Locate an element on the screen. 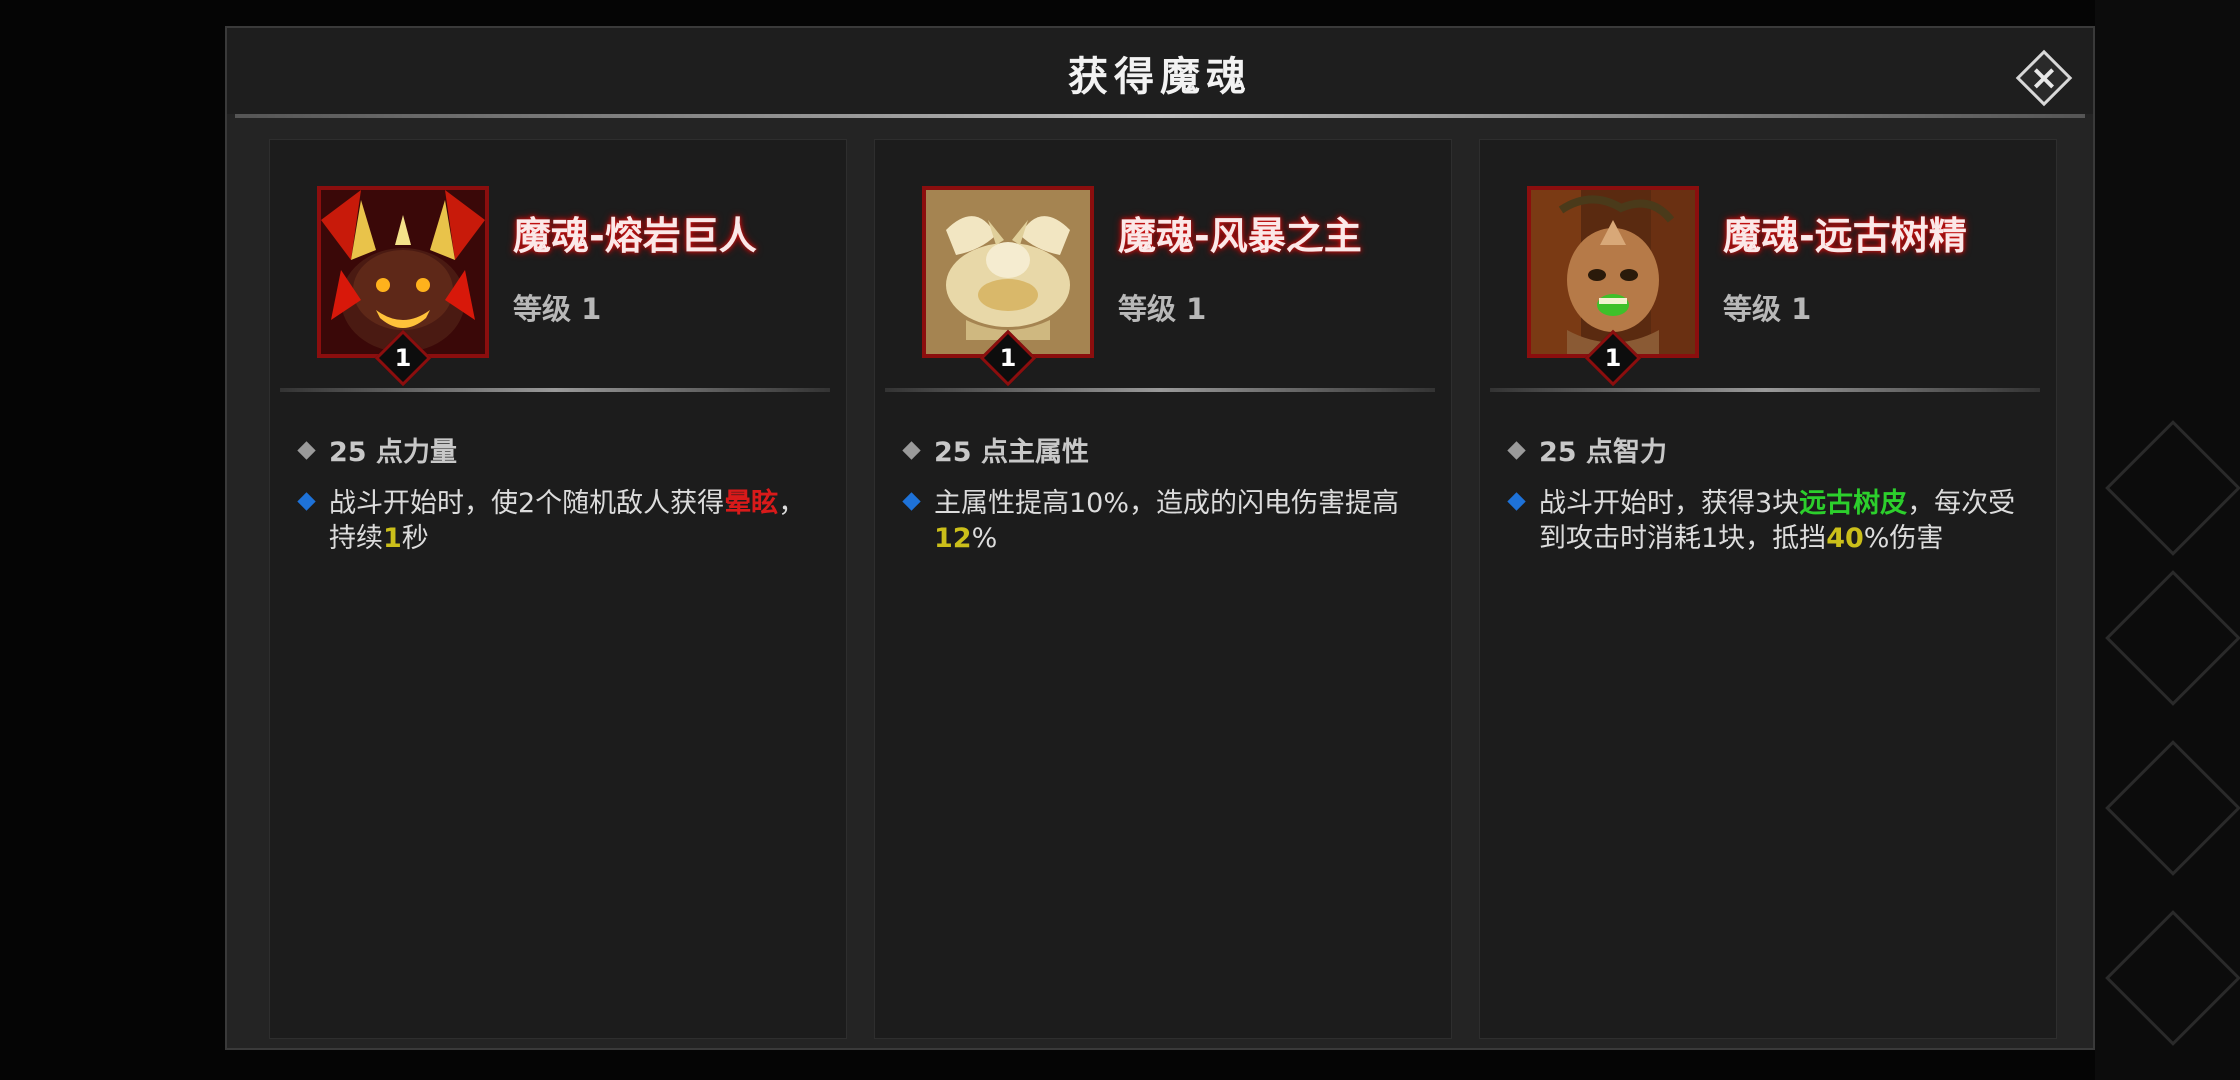 The height and width of the screenshot is (1080, 2240). effect-number: 40 is located at coordinates (1845, 538).